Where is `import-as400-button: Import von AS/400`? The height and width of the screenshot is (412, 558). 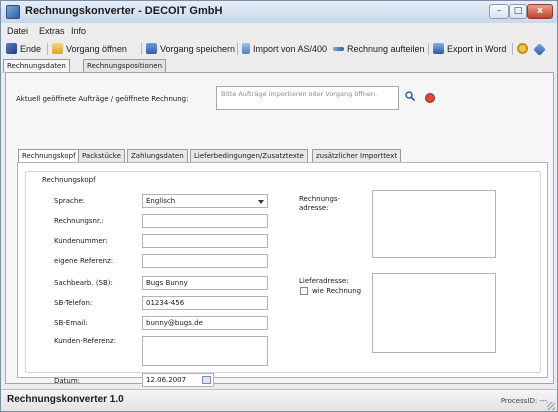 import-as400-button: Import von AS/400 is located at coordinates (284, 49).